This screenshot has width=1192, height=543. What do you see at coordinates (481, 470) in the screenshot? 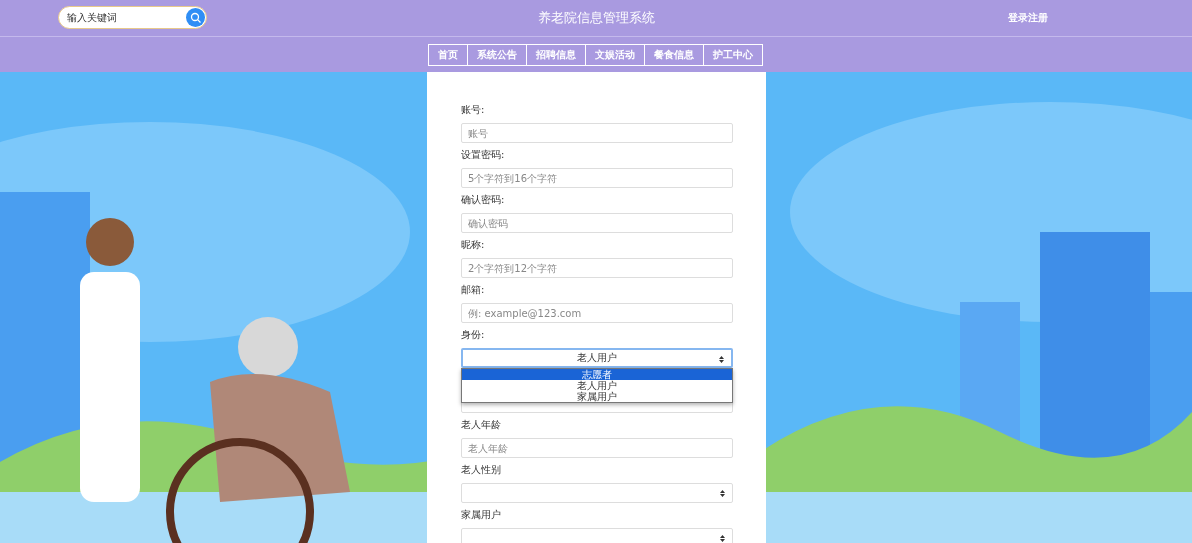
I see `field-label: 老人性别` at bounding box center [481, 470].